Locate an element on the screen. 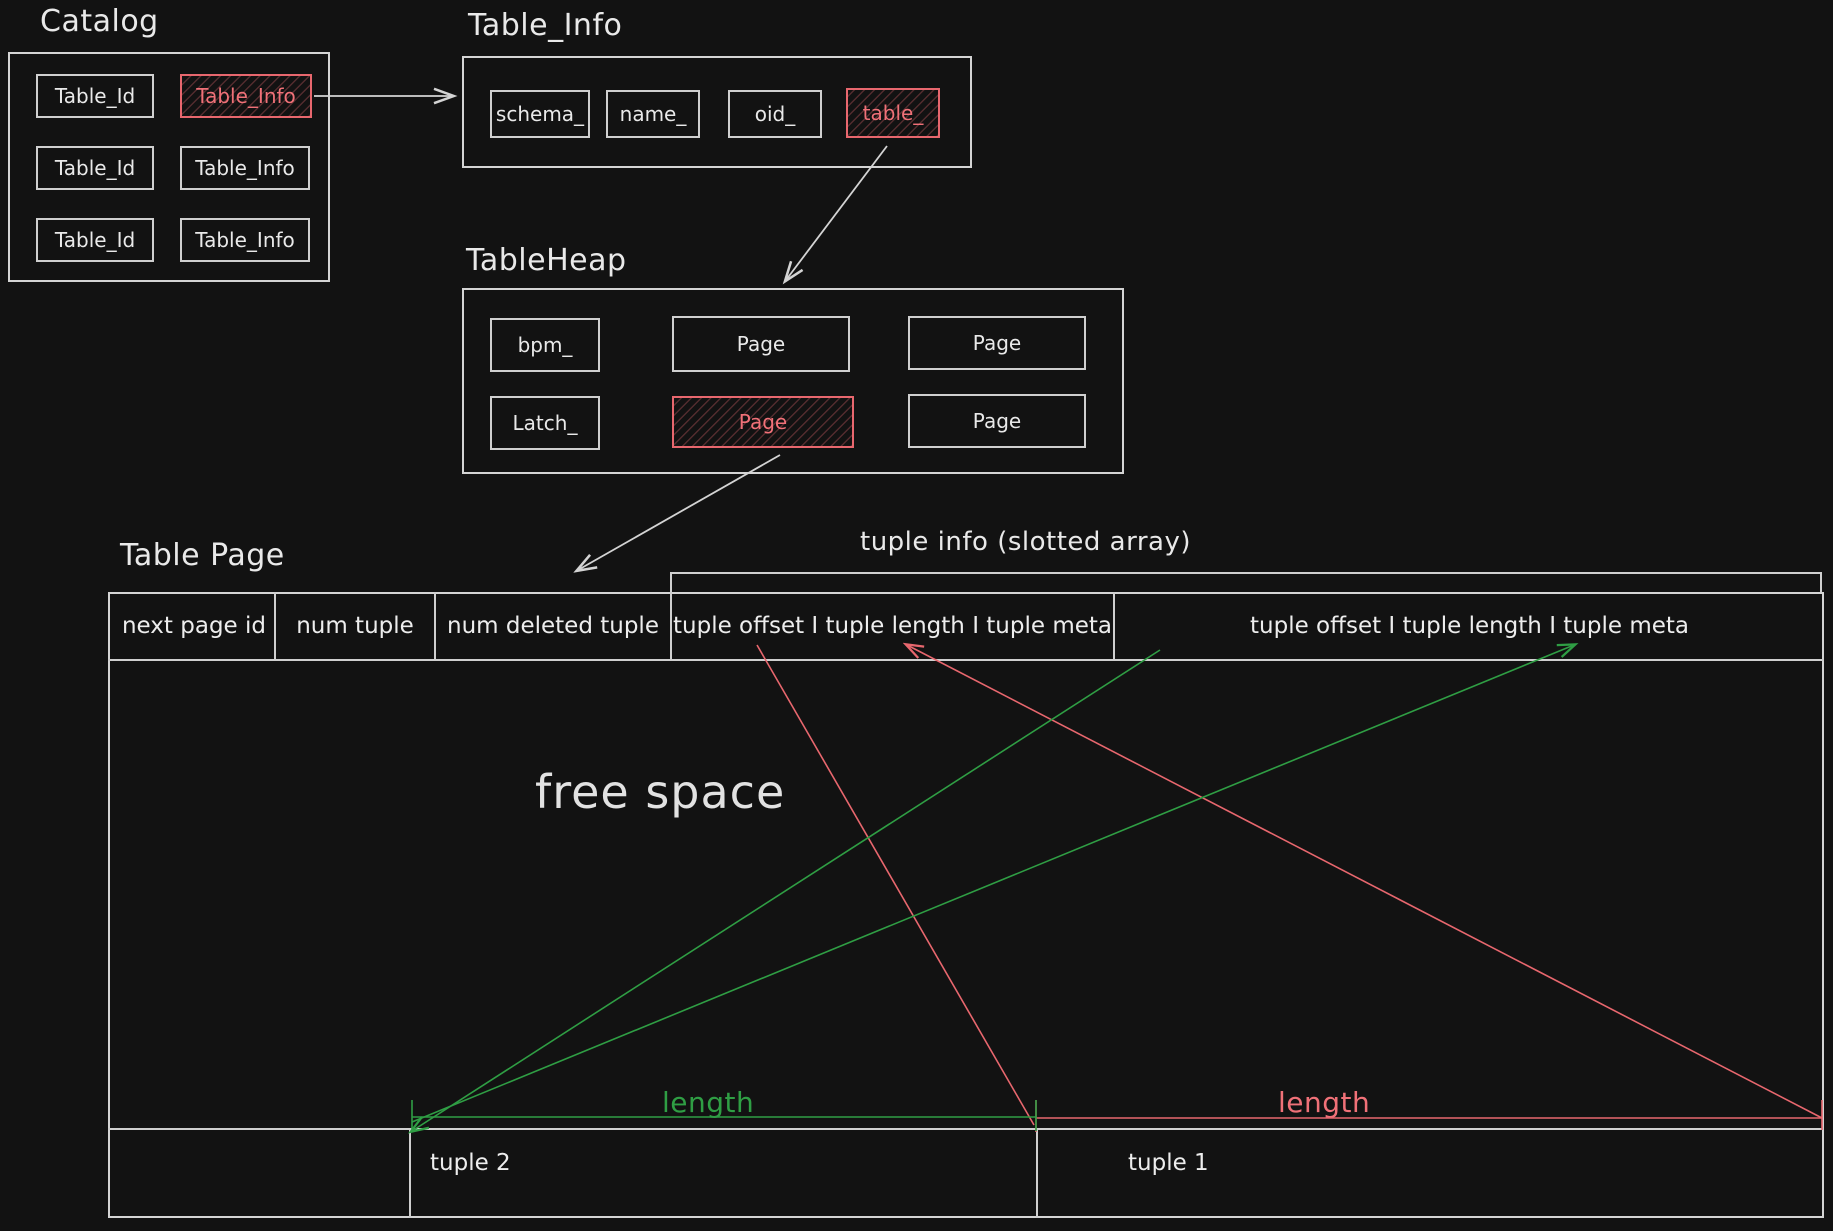 Image resolution: width=1833 pixels, height=1231 pixels. arrow-page-to-table-page is located at coordinates (679, 512).